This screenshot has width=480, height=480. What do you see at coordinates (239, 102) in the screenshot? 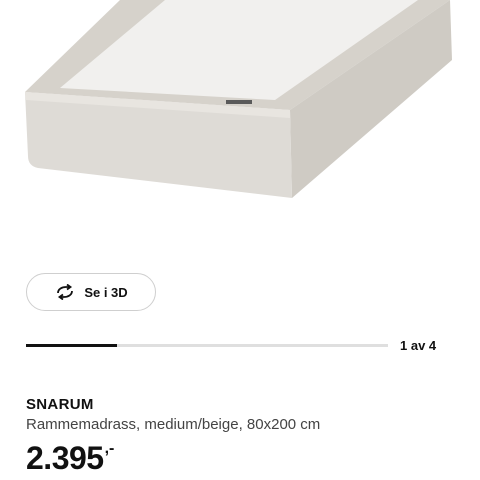
I see `mattress-label-tab` at bounding box center [239, 102].